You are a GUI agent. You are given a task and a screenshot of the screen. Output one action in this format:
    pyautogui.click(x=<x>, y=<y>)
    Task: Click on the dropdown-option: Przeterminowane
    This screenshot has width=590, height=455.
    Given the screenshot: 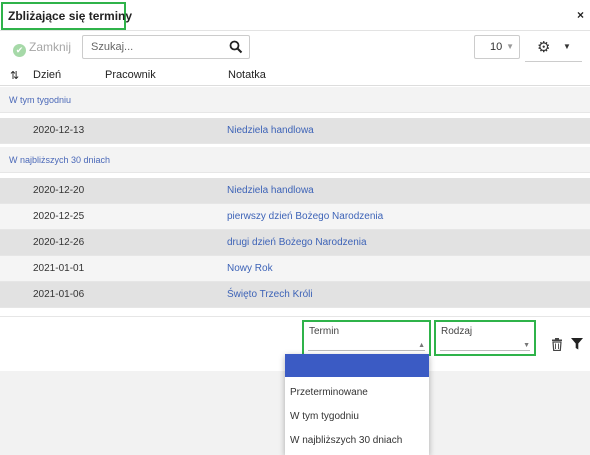 What is the action you would take?
    pyautogui.click(x=357, y=392)
    